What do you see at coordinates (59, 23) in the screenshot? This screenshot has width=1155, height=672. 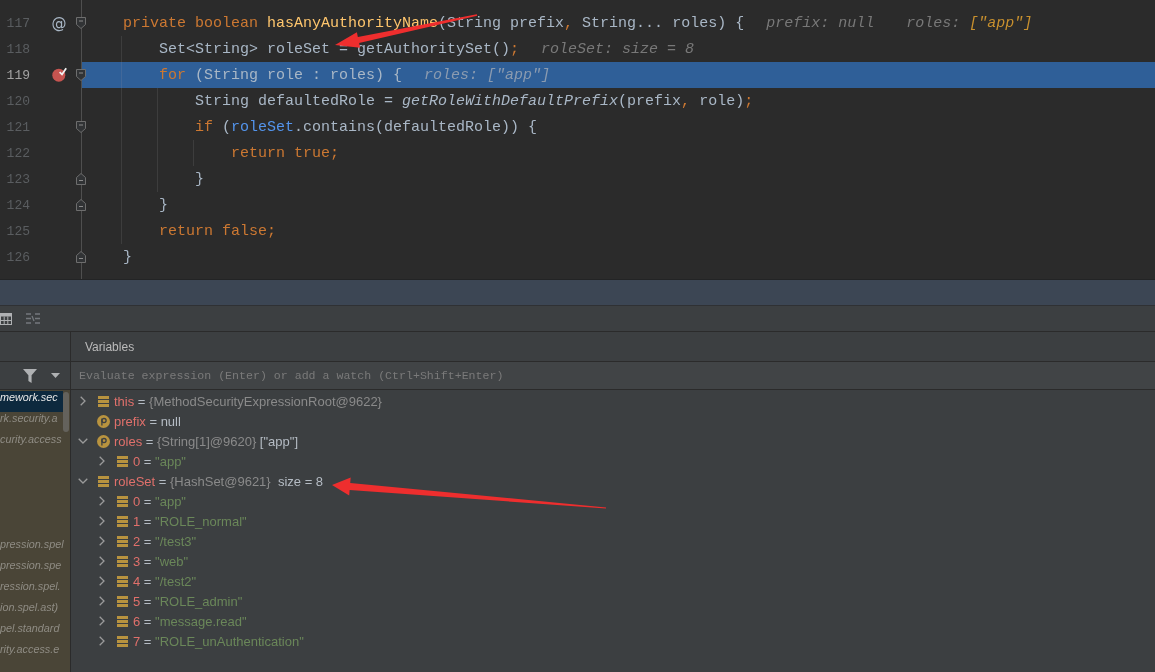 I see `gutter-marker: @` at bounding box center [59, 23].